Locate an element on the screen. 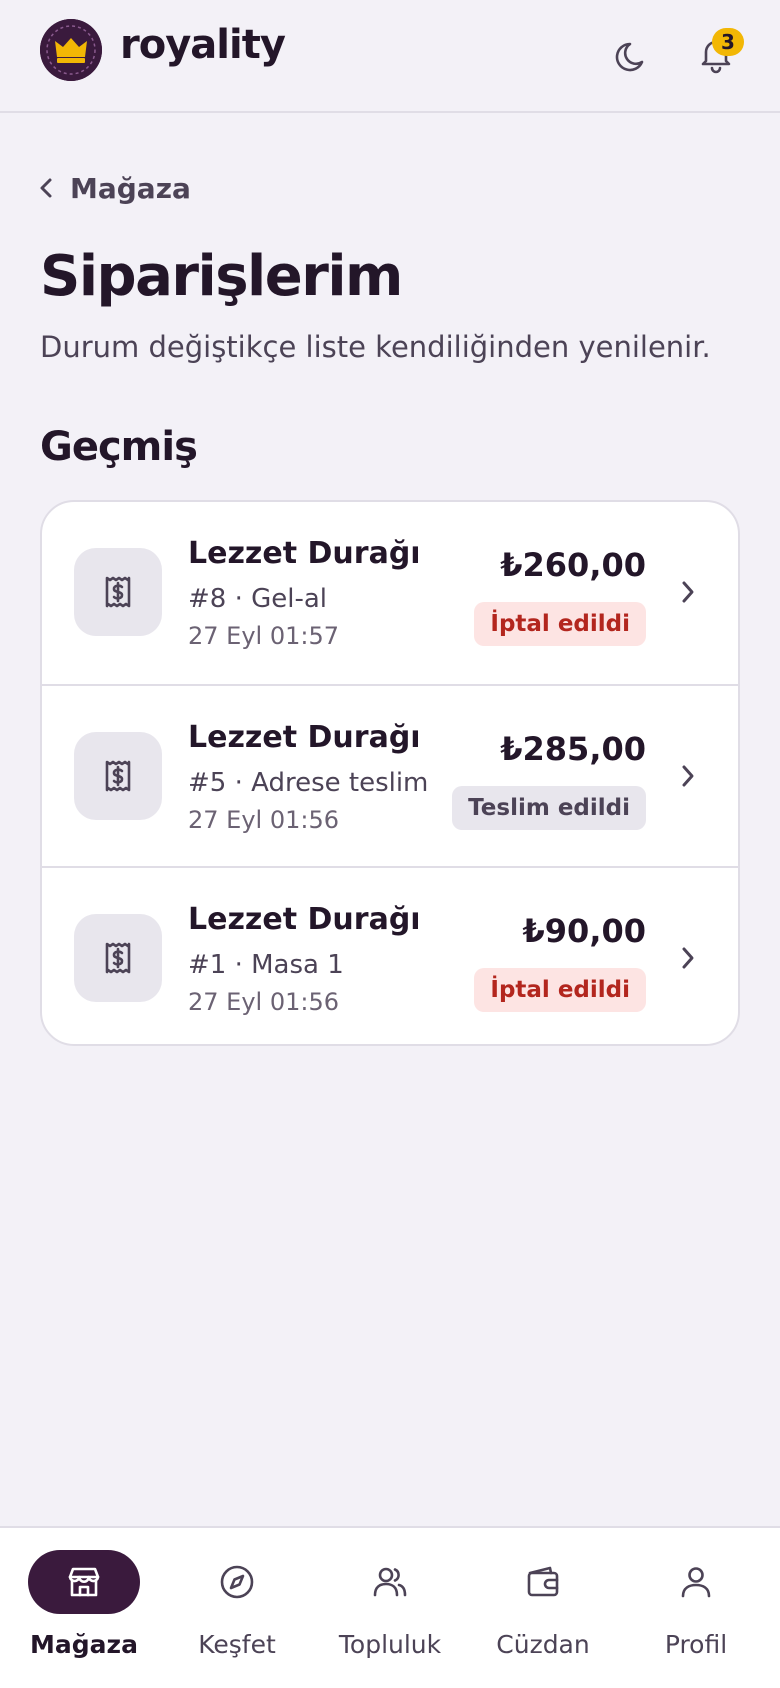 This screenshot has height=1688, width=780. order-amount: ₺285,00 is located at coordinates (573, 749).